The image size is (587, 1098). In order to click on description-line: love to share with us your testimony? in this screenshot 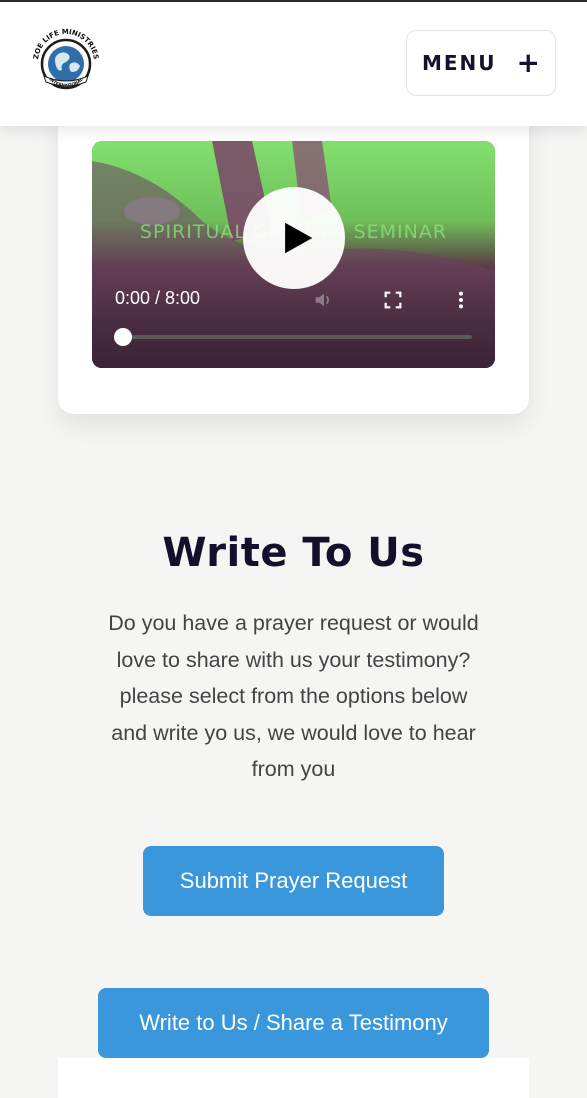, I will do `click(293, 659)`.